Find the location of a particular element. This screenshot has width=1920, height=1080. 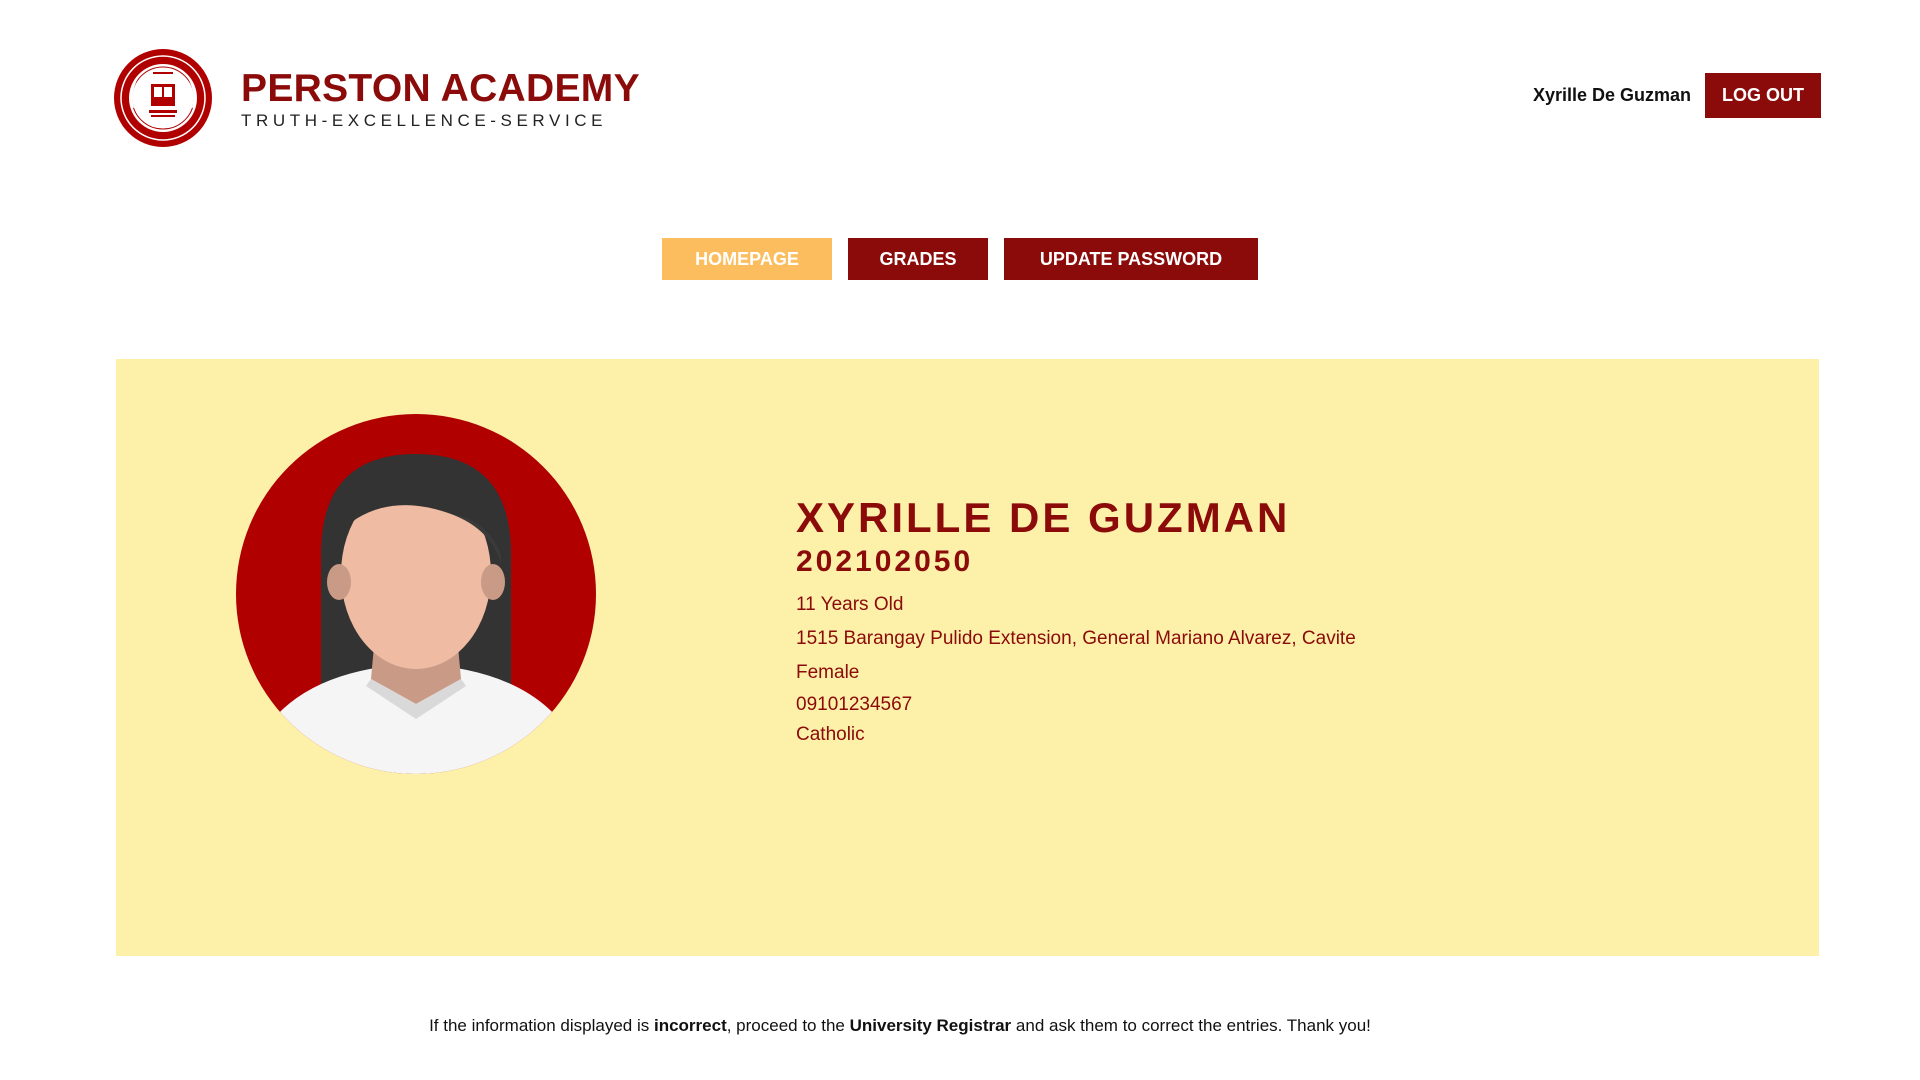

student-gender: Female is located at coordinates (828, 672).